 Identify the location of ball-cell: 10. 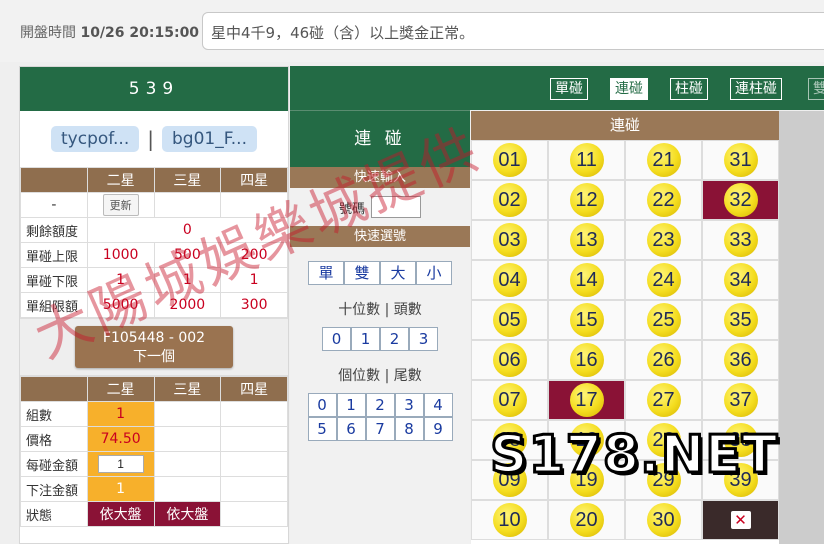
(509, 520).